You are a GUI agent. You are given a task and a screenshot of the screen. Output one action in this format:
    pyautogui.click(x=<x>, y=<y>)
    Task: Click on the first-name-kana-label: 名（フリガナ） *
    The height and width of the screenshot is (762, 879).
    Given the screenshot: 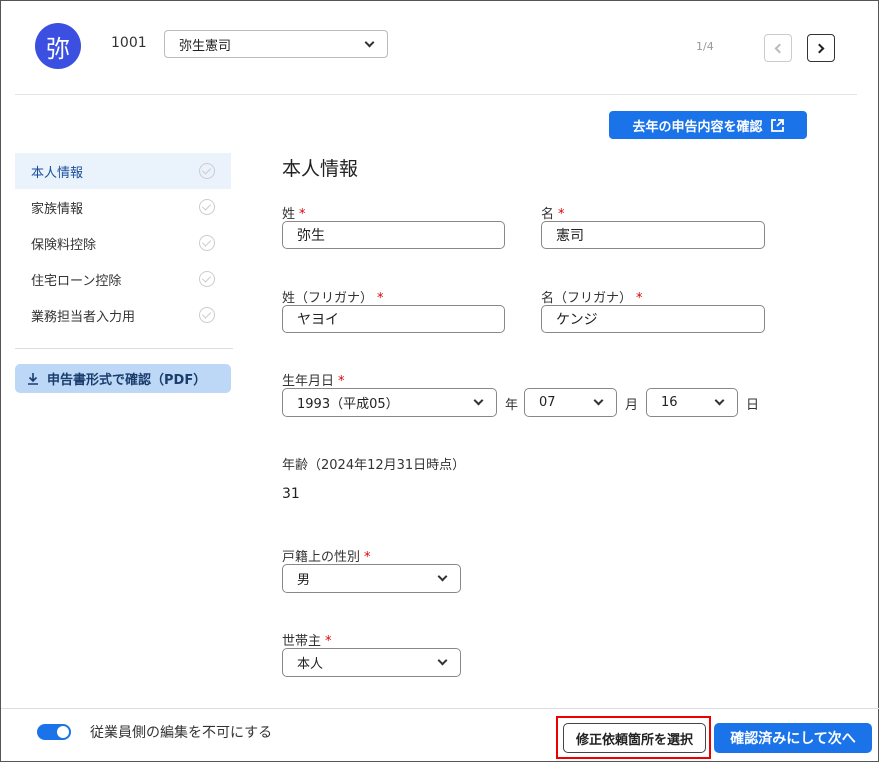 What is the action you would take?
    pyautogui.click(x=592, y=298)
    